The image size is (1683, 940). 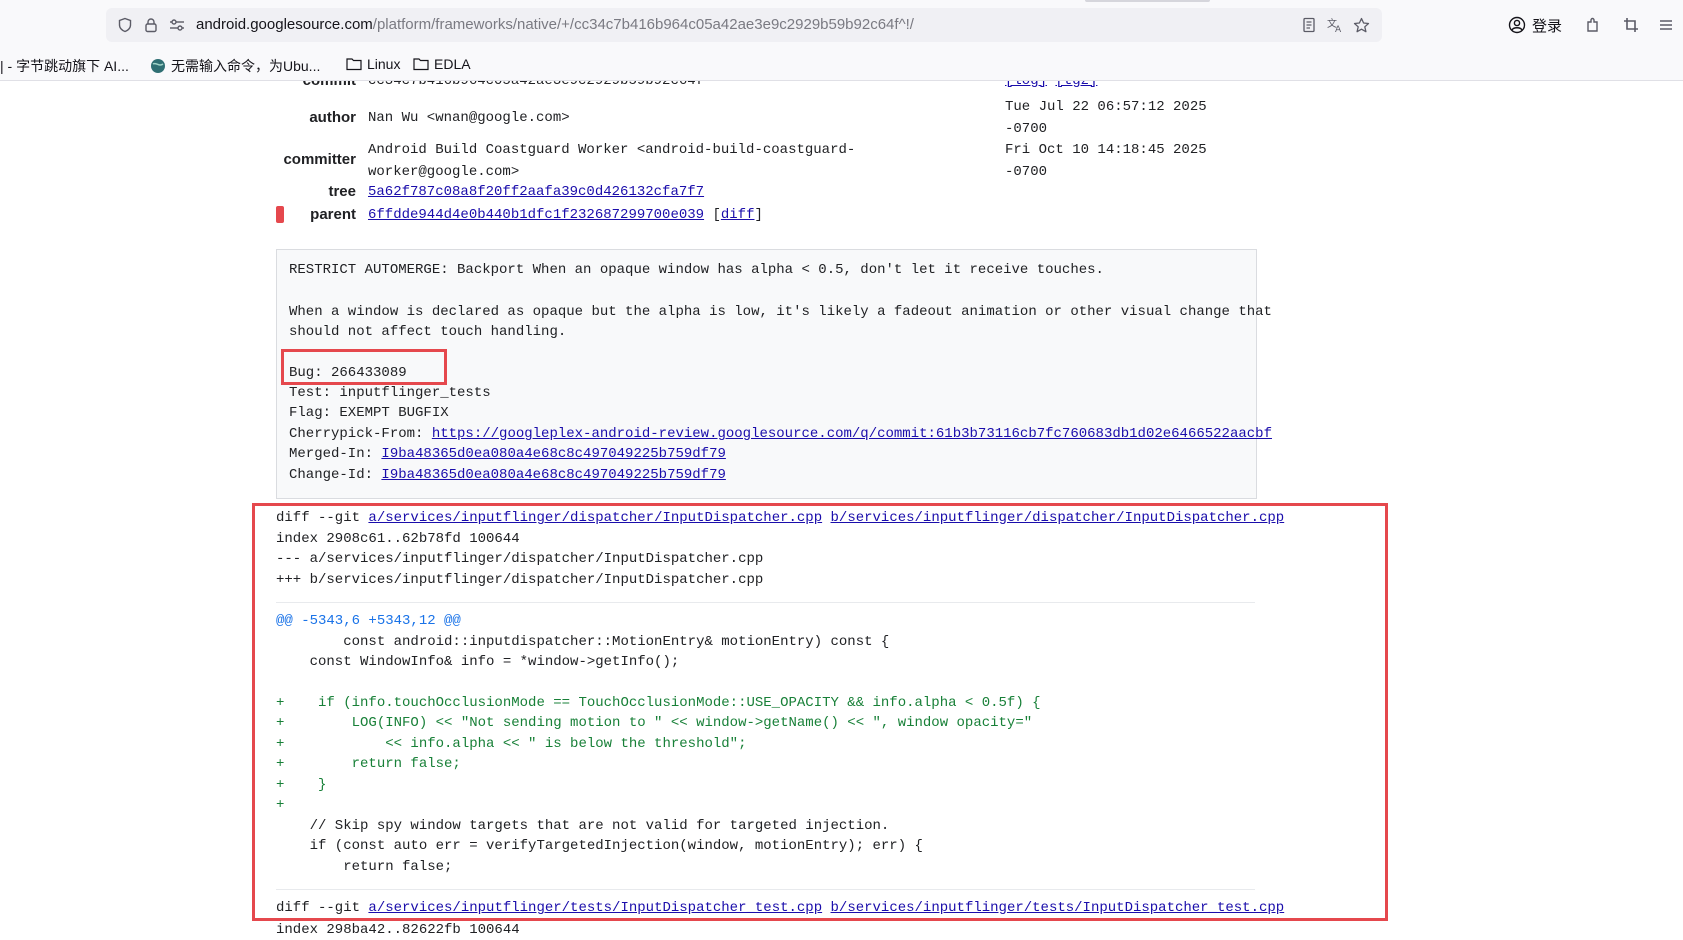 What do you see at coordinates (151, 25) in the screenshot?
I see `lock-icon` at bounding box center [151, 25].